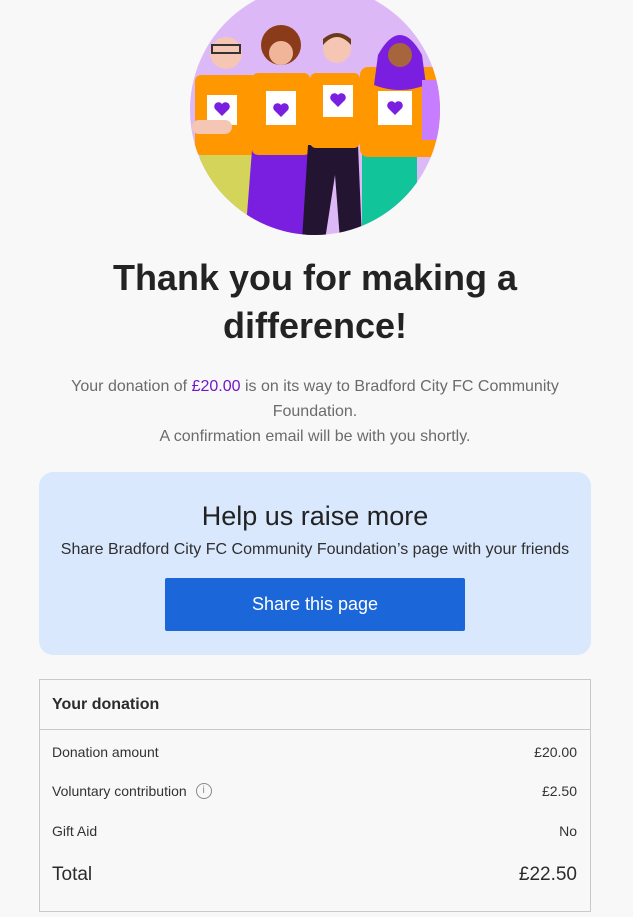 The image size is (633, 917). What do you see at coordinates (314, 831) in the screenshot?
I see `gift-aid-row: Gift Aid No` at bounding box center [314, 831].